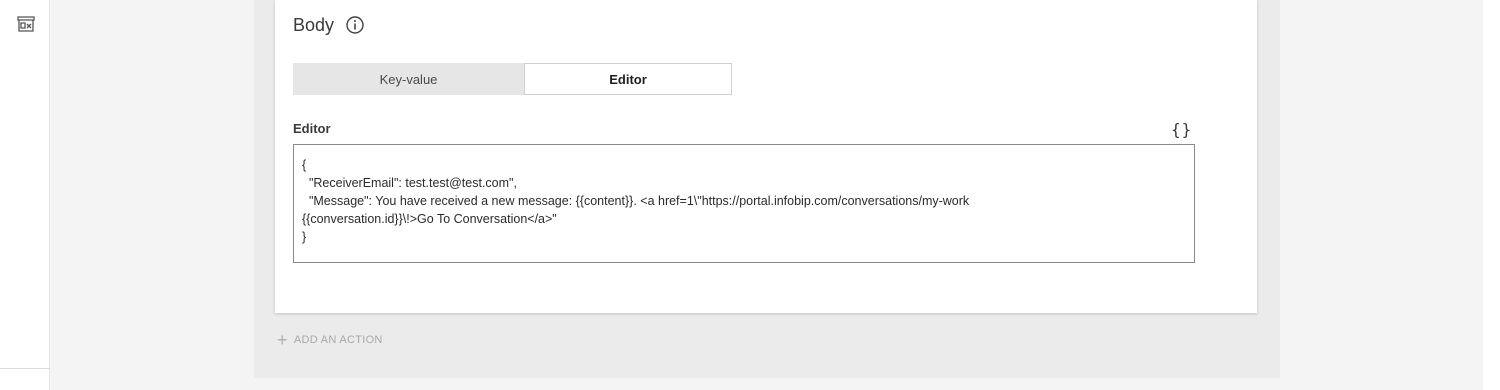 This screenshot has width=1500, height=390. What do you see at coordinates (282, 340) in the screenshot?
I see `plus-icon: +` at bounding box center [282, 340].